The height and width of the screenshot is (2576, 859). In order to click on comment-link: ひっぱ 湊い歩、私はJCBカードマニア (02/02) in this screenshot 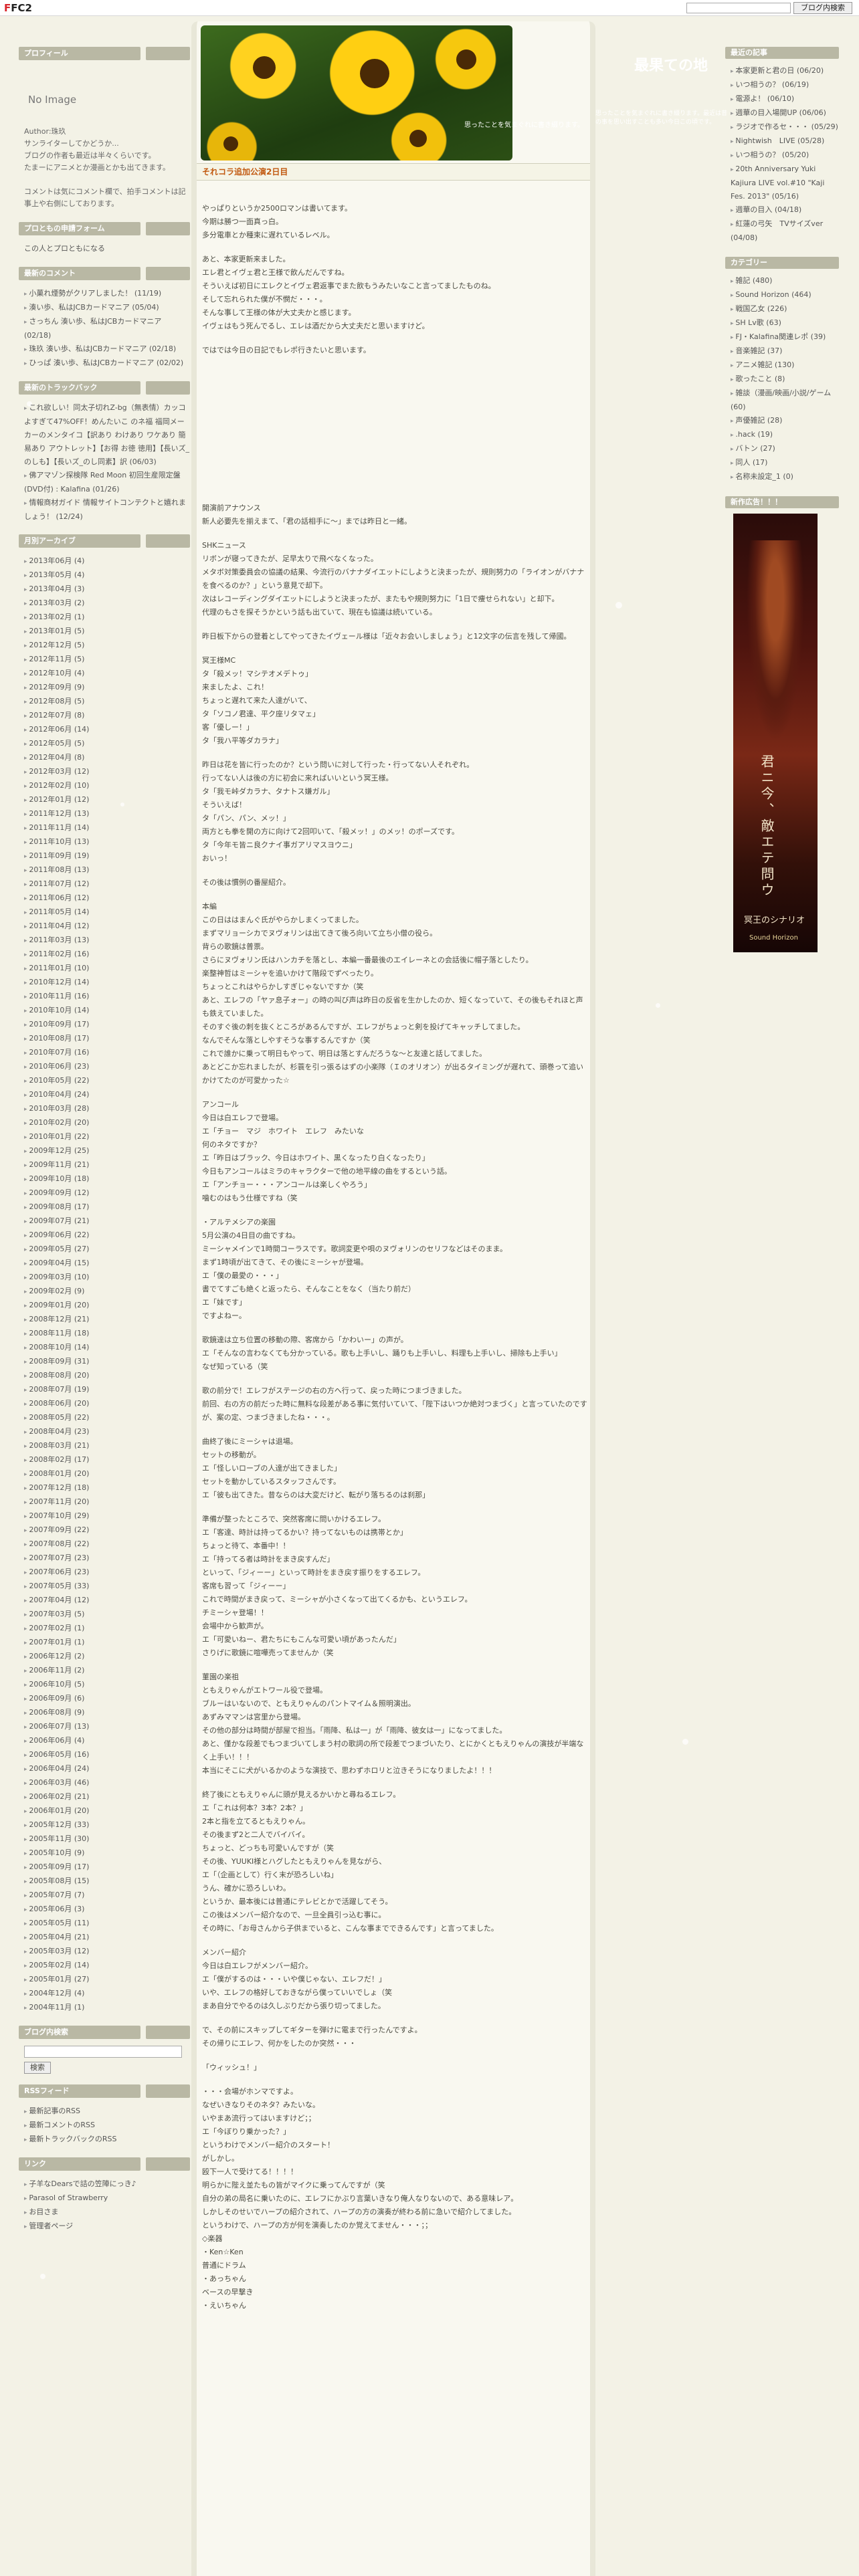, I will do `click(107, 363)`.